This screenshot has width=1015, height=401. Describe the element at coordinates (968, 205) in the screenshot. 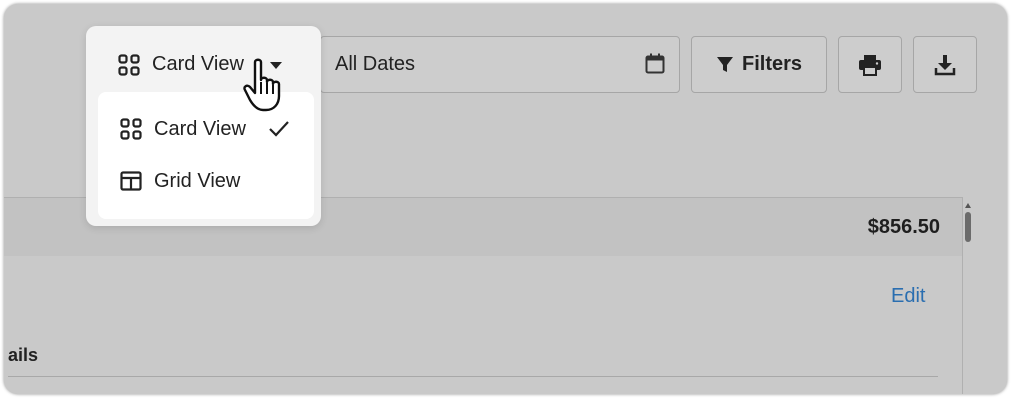

I see `scroll-up-icon` at that location.